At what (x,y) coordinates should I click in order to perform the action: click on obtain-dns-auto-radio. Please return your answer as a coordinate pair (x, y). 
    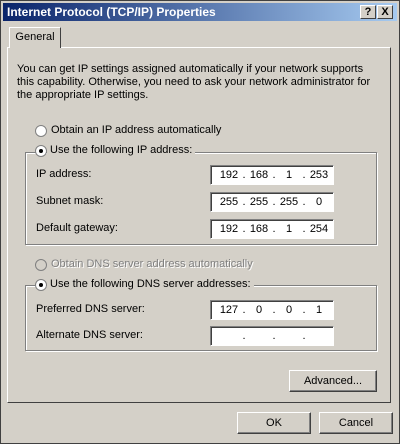
    Looking at the image, I should click on (41, 265).